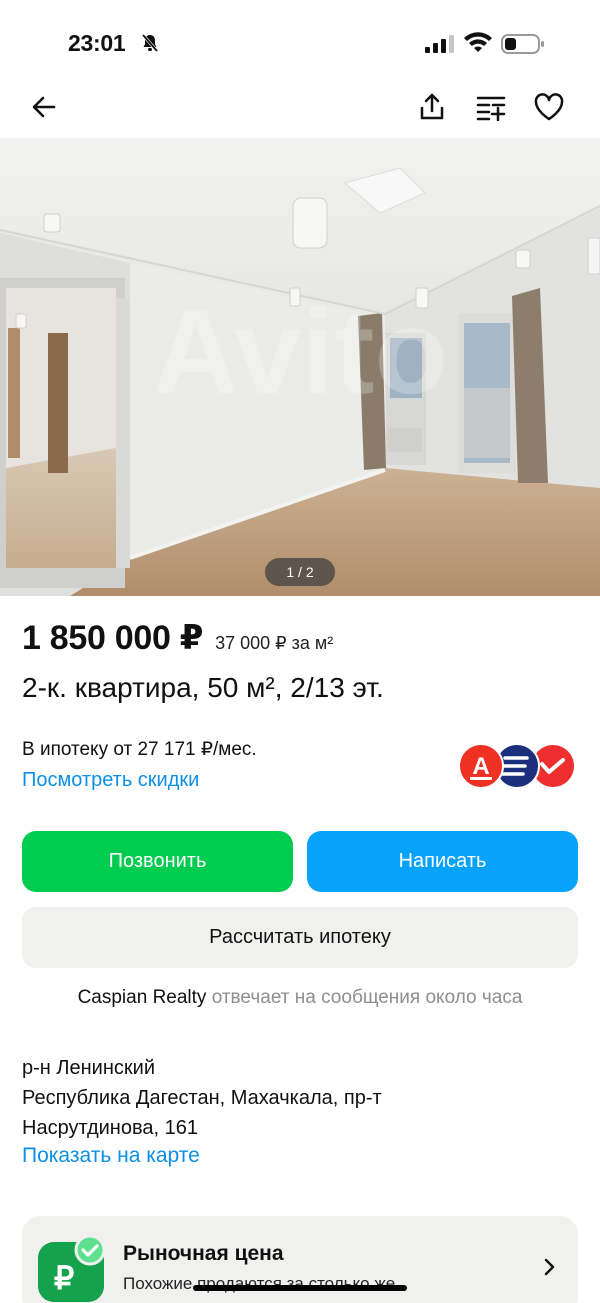 The width and height of the screenshot is (600, 1303). I want to click on market-price-subtitle: Похожие продаются за столько же, so click(259, 1283).